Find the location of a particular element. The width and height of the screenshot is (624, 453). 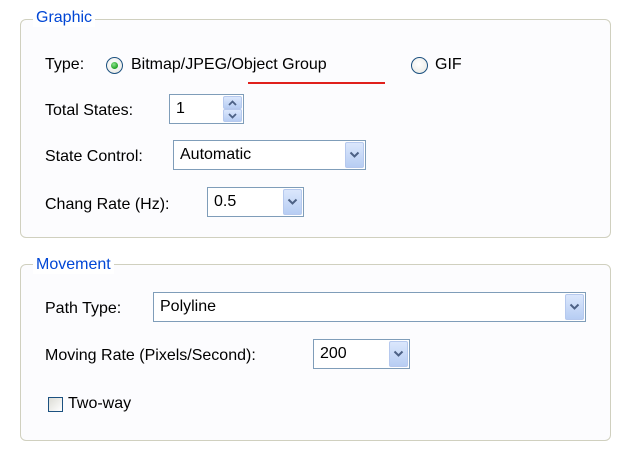

path-type-value: Polyline is located at coordinates (188, 306).